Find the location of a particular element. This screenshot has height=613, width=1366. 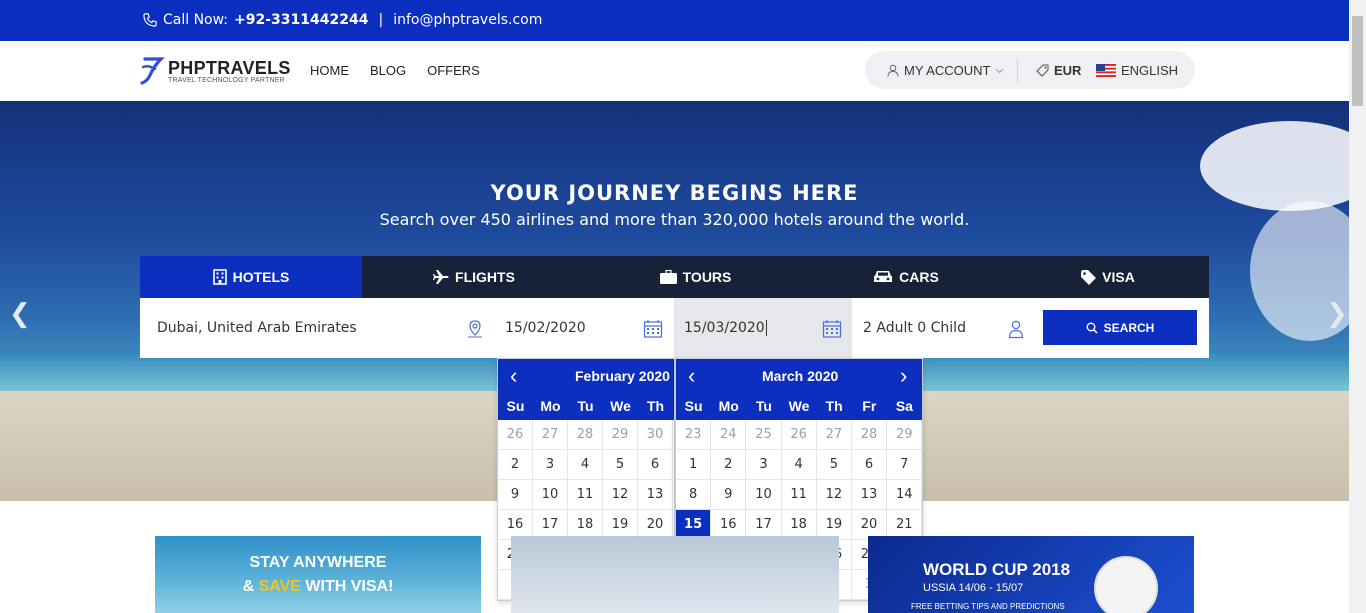

month-title: March 2020 is located at coordinates (800, 376).